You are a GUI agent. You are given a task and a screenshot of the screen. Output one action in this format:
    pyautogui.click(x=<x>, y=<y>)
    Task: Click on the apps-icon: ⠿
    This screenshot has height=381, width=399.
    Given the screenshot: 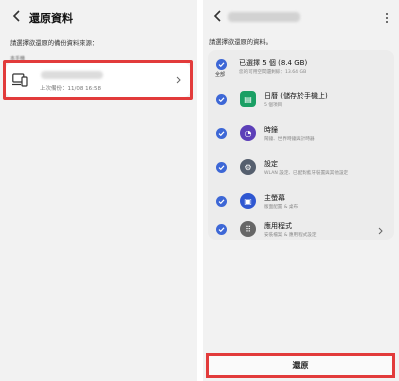 What is the action you would take?
    pyautogui.click(x=248, y=229)
    